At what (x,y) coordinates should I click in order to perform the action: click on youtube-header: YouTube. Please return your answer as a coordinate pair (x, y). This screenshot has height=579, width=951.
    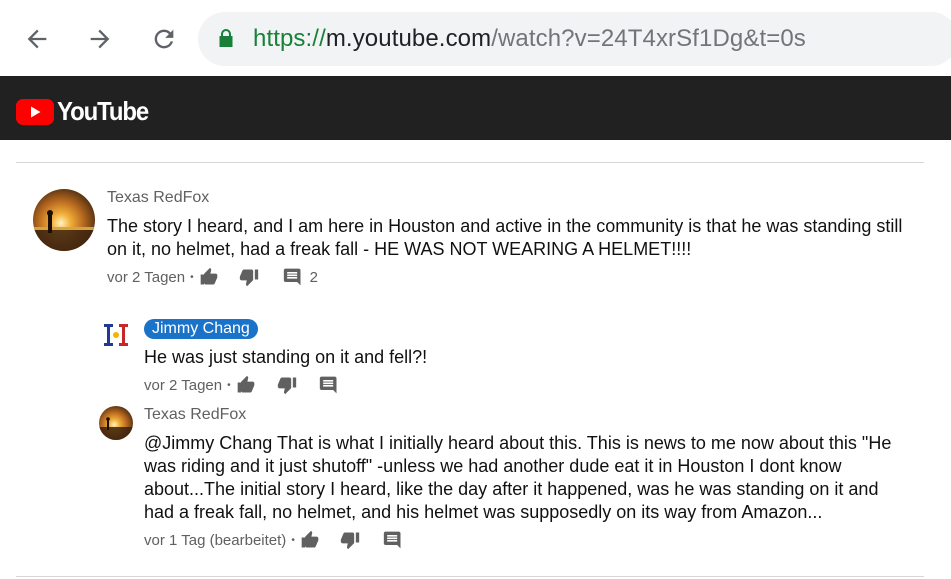
    Looking at the image, I should click on (475, 108).